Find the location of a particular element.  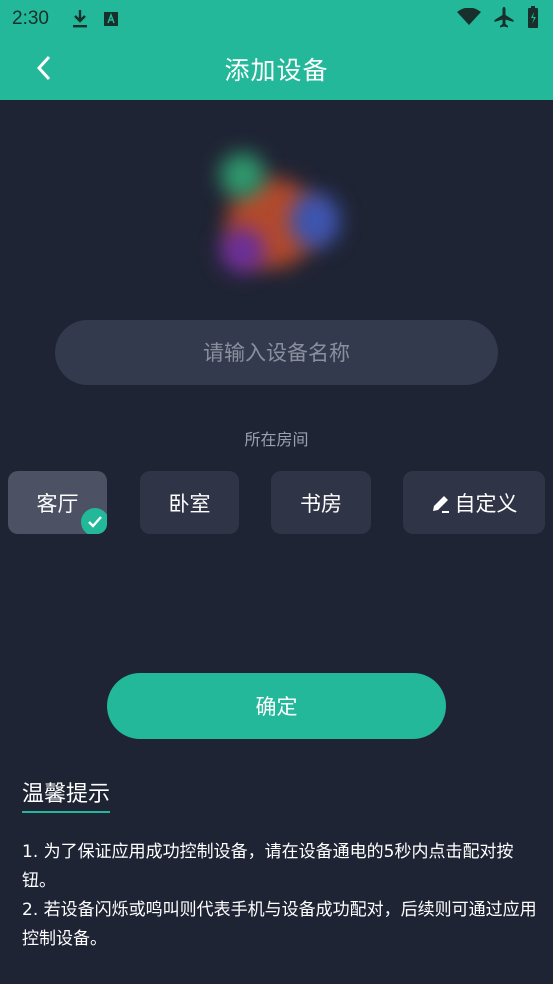

room-option-custom: 自定义 is located at coordinates (474, 502).